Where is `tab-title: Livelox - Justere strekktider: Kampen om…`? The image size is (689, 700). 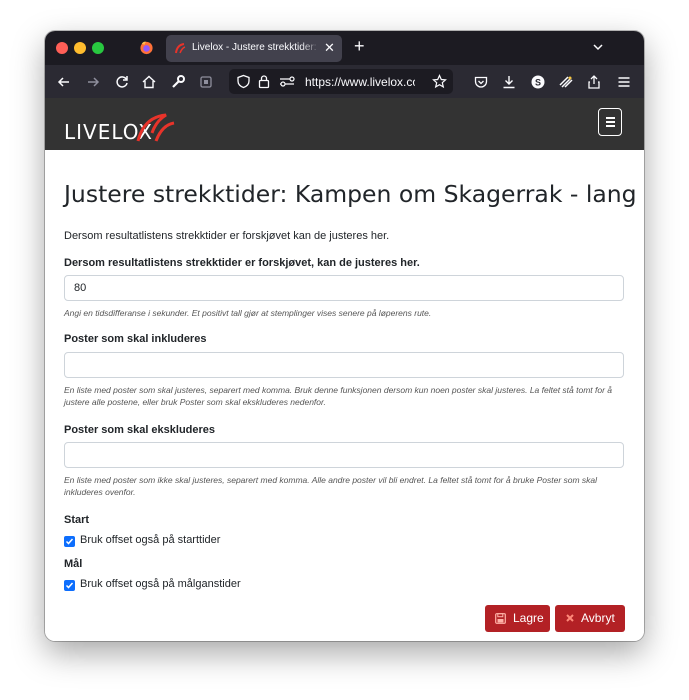
tab-title: Livelox - Justere strekktider: Kampen om… is located at coordinates (256, 47).